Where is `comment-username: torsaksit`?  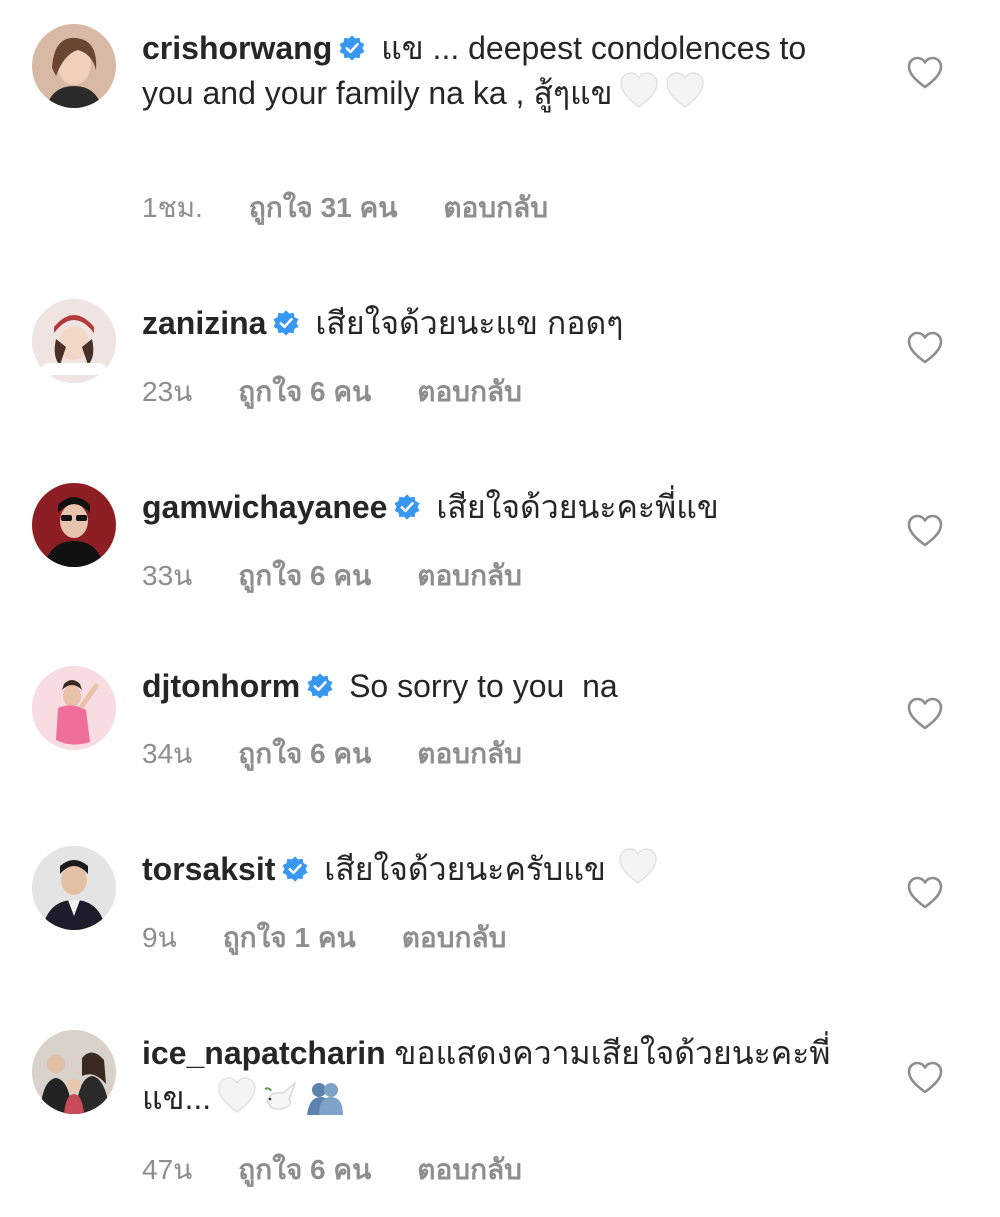
comment-username: torsaksit is located at coordinates (208, 869).